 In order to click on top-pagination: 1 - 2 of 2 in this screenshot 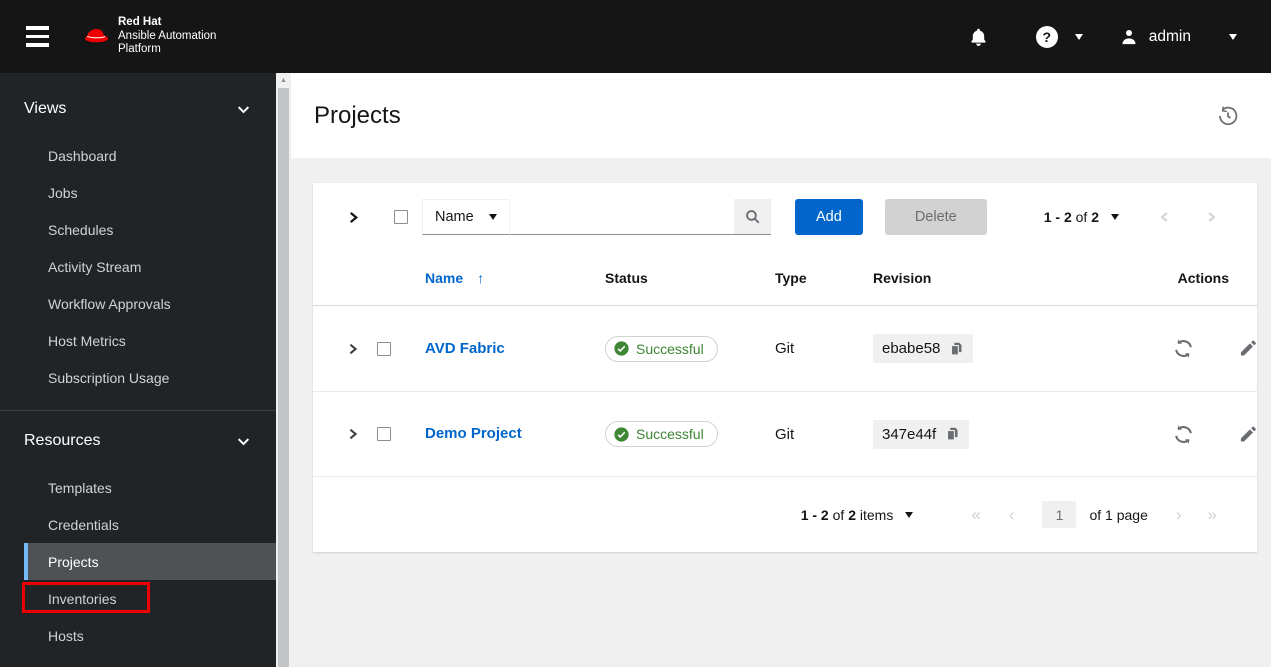, I will do `click(1130, 217)`.